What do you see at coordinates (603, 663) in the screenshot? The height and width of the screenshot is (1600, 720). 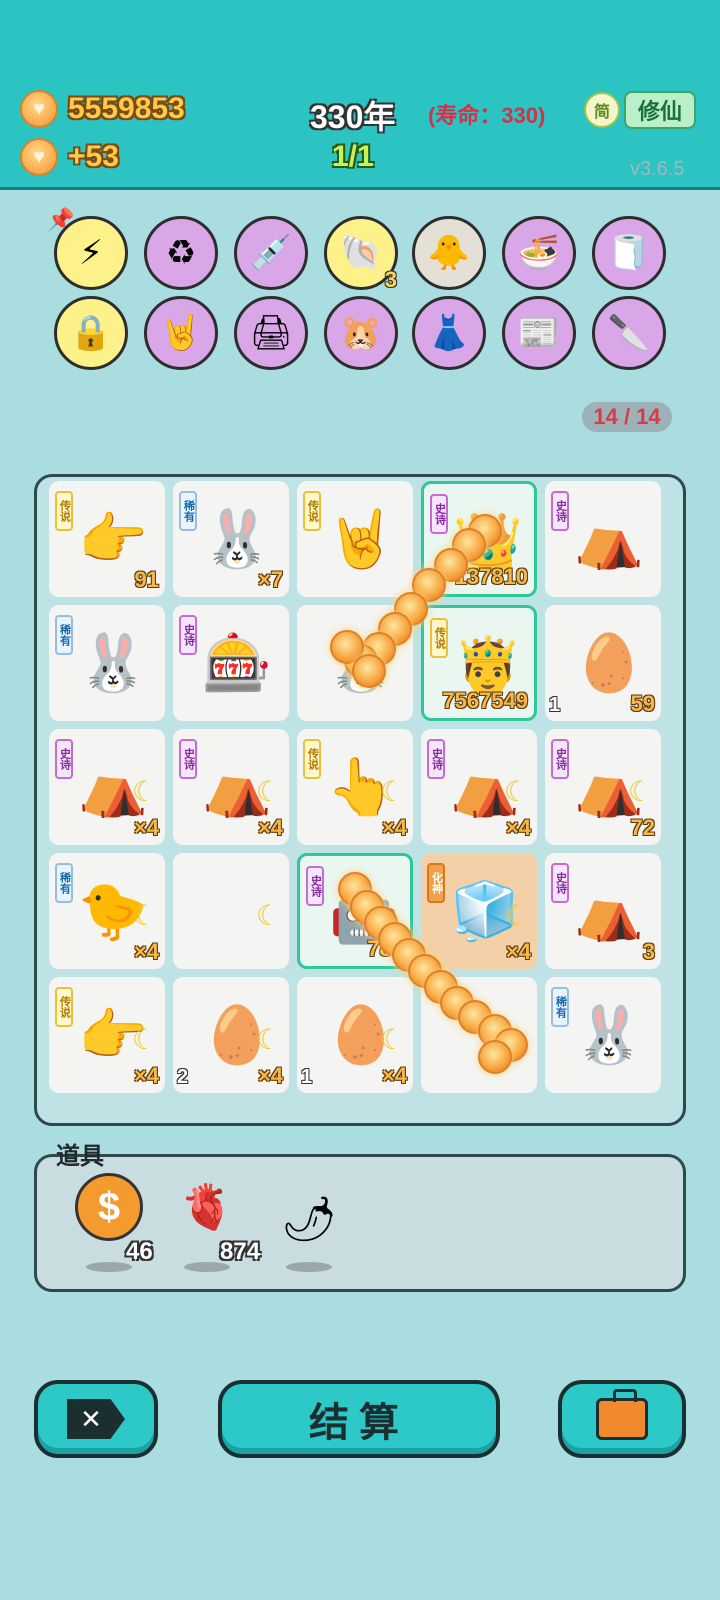 I see `board-cell: 🥚 59 1` at bounding box center [603, 663].